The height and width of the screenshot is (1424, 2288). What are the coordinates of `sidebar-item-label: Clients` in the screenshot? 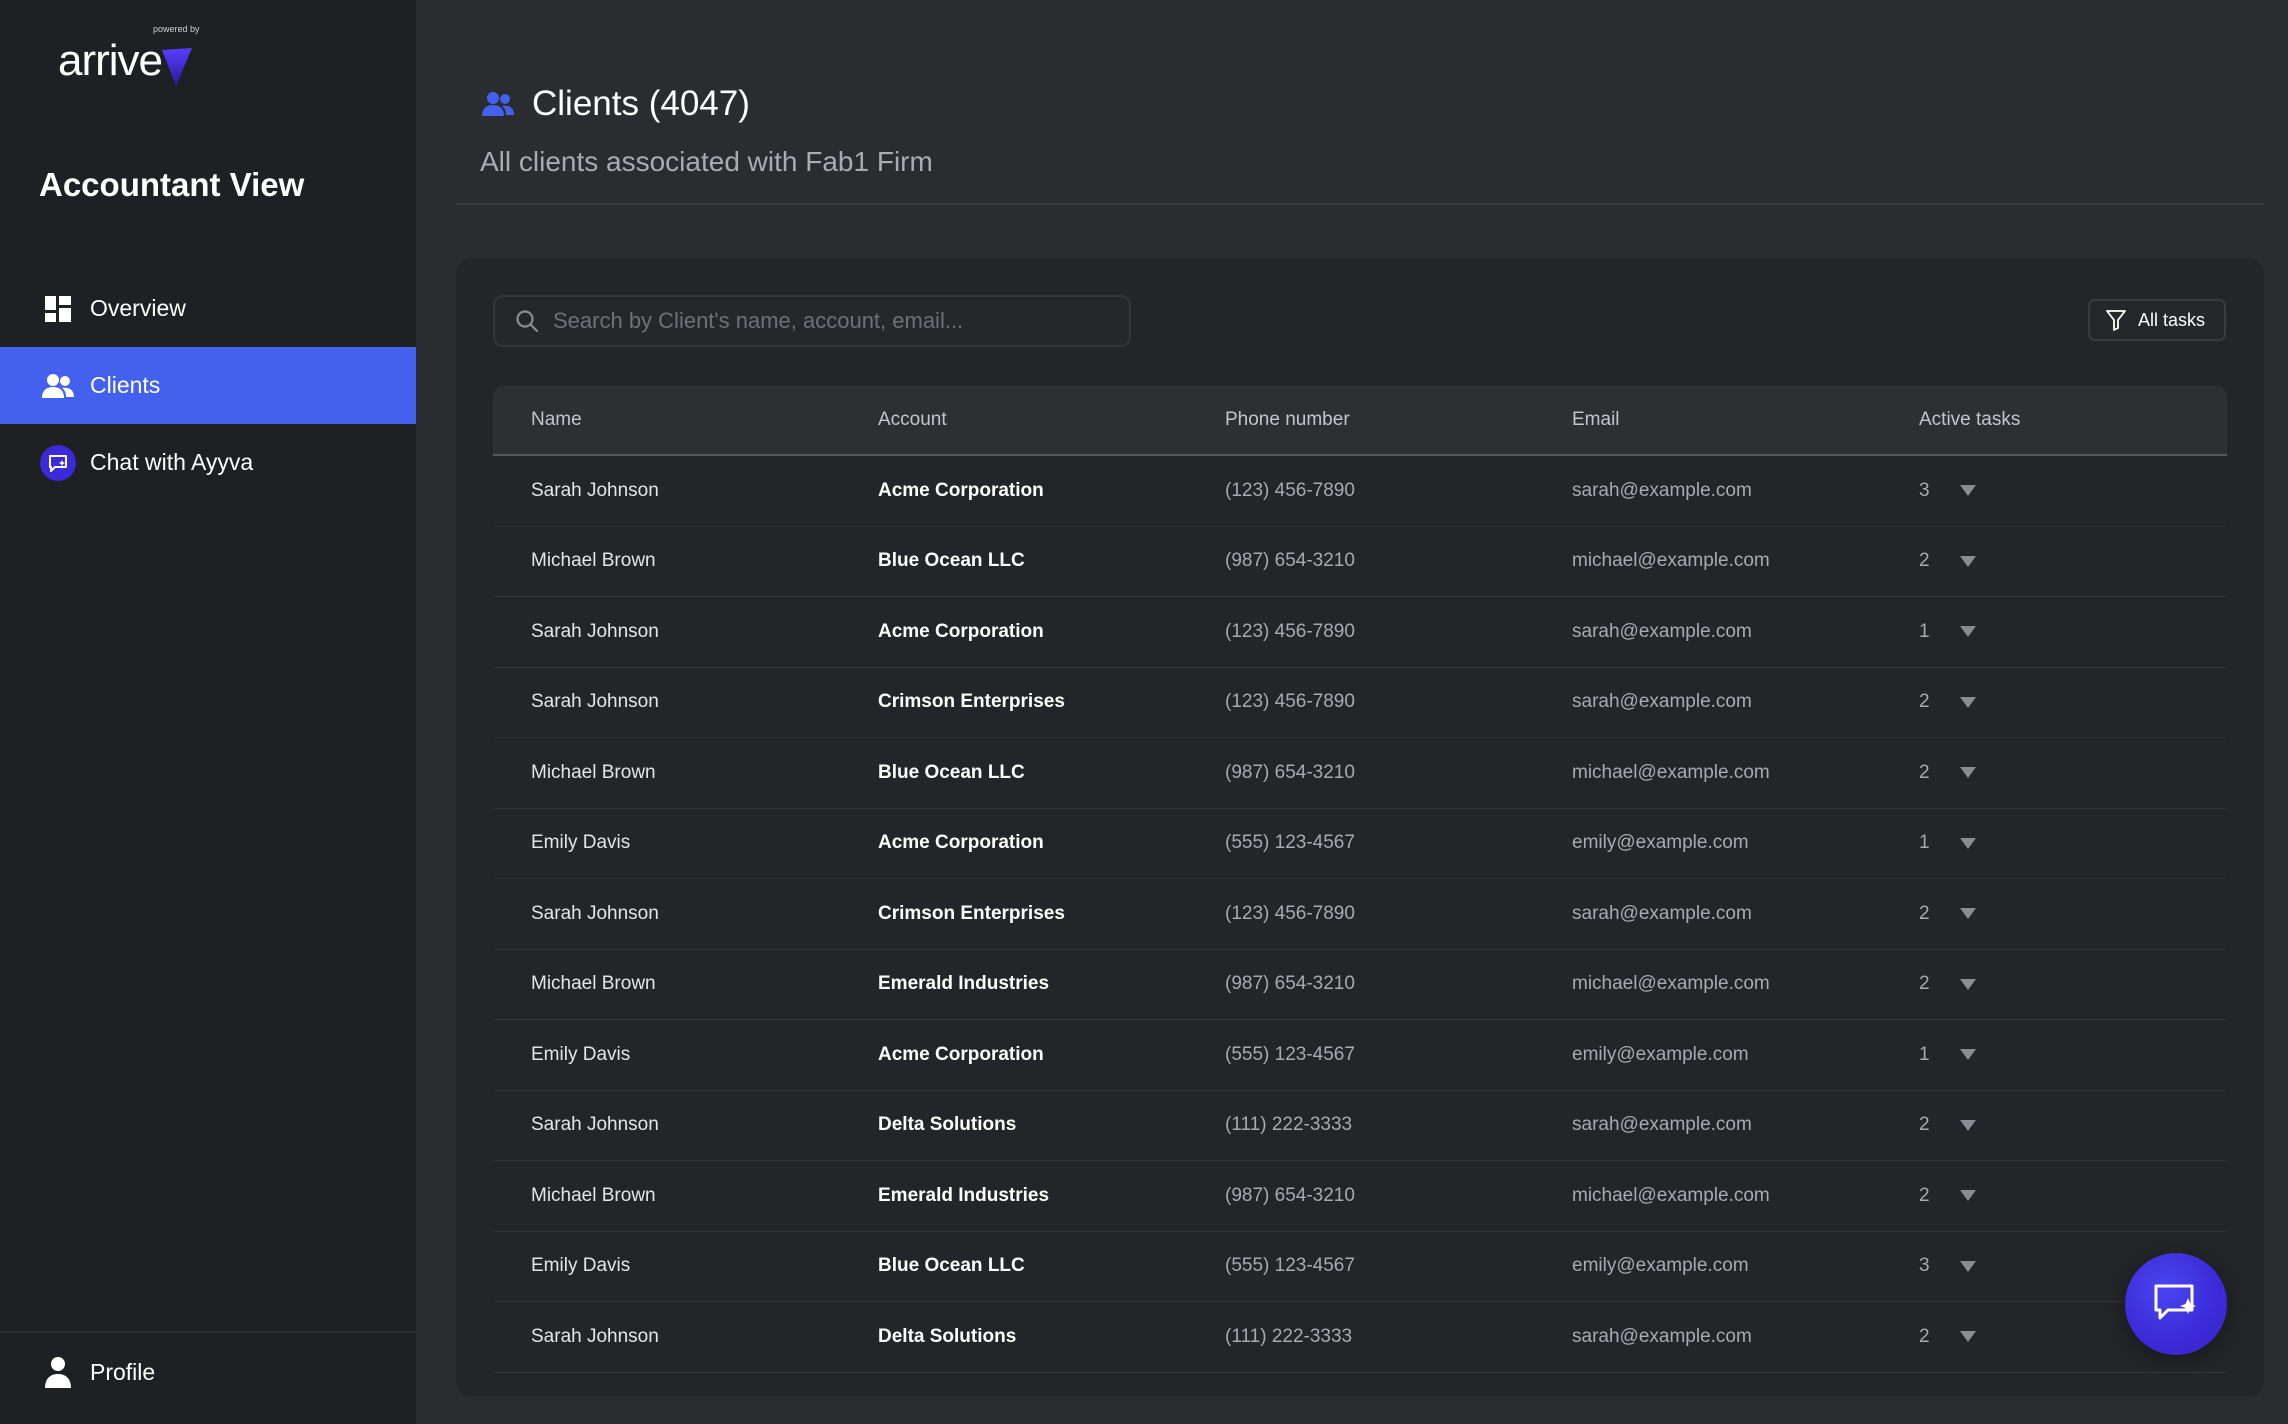 It's located at (125, 385).